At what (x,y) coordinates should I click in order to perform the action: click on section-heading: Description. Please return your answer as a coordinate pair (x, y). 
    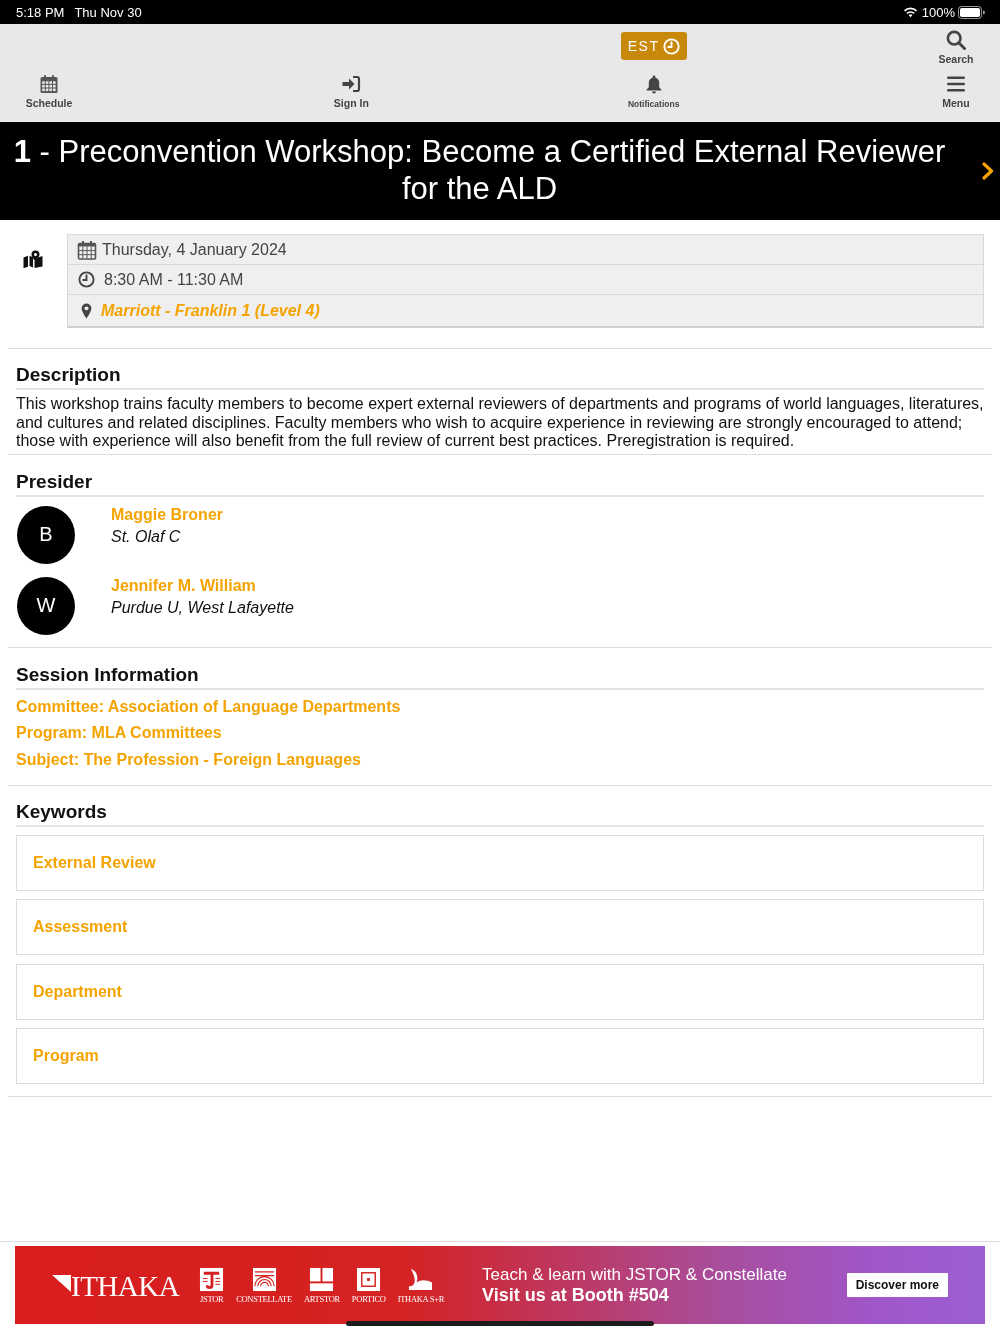
    Looking at the image, I should click on (500, 377).